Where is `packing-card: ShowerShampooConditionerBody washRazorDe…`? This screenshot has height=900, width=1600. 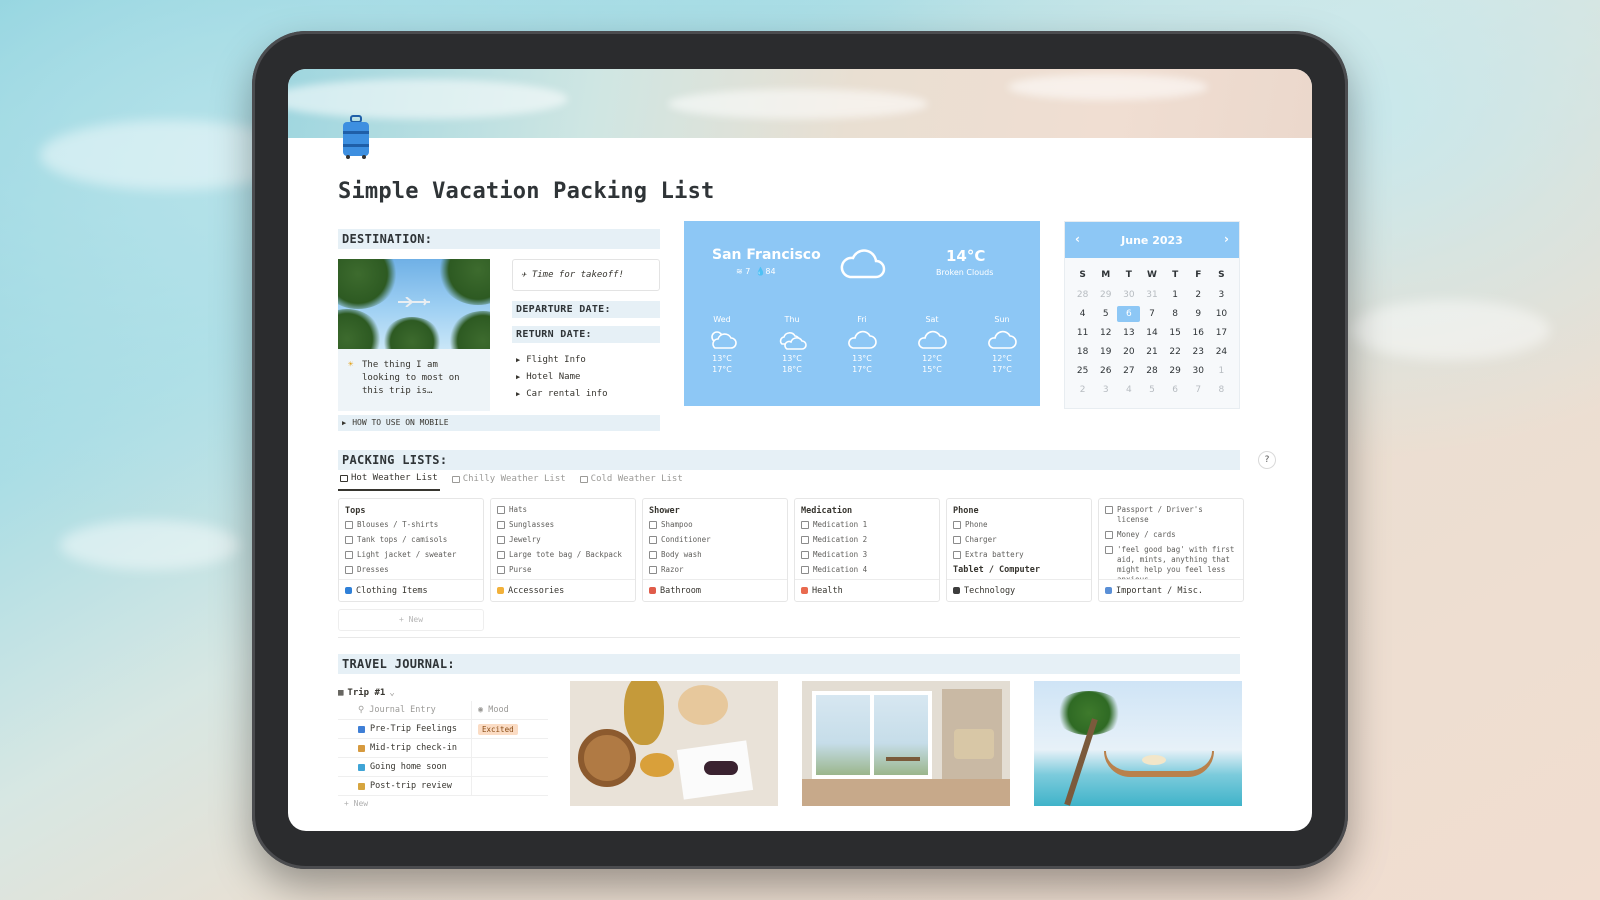
packing-card: ShowerShampooConditionerBody washRazorDe… is located at coordinates (715, 550).